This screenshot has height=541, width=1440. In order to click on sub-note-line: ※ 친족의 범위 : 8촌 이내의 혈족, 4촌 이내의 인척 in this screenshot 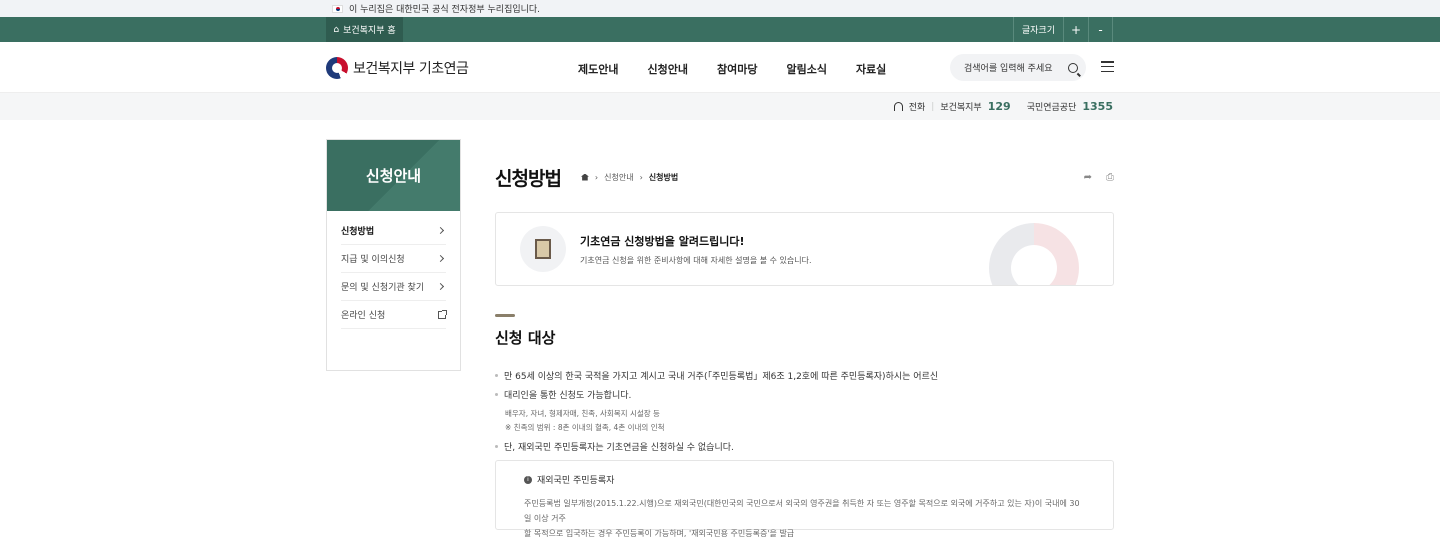, I will do `click(585, 427)`.